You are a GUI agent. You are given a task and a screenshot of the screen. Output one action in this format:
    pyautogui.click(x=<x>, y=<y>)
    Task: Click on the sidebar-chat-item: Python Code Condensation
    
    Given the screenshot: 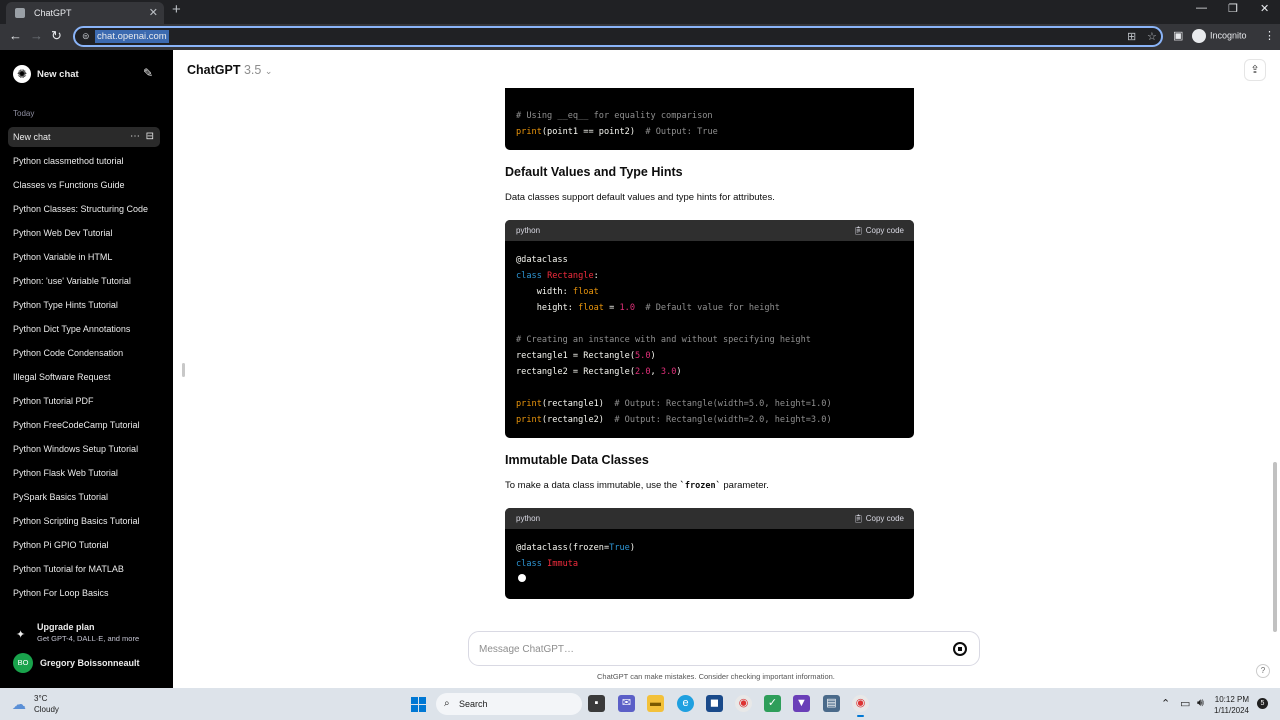 What is the action you would take?
    pyautogui.click(x=84, y=353)
    